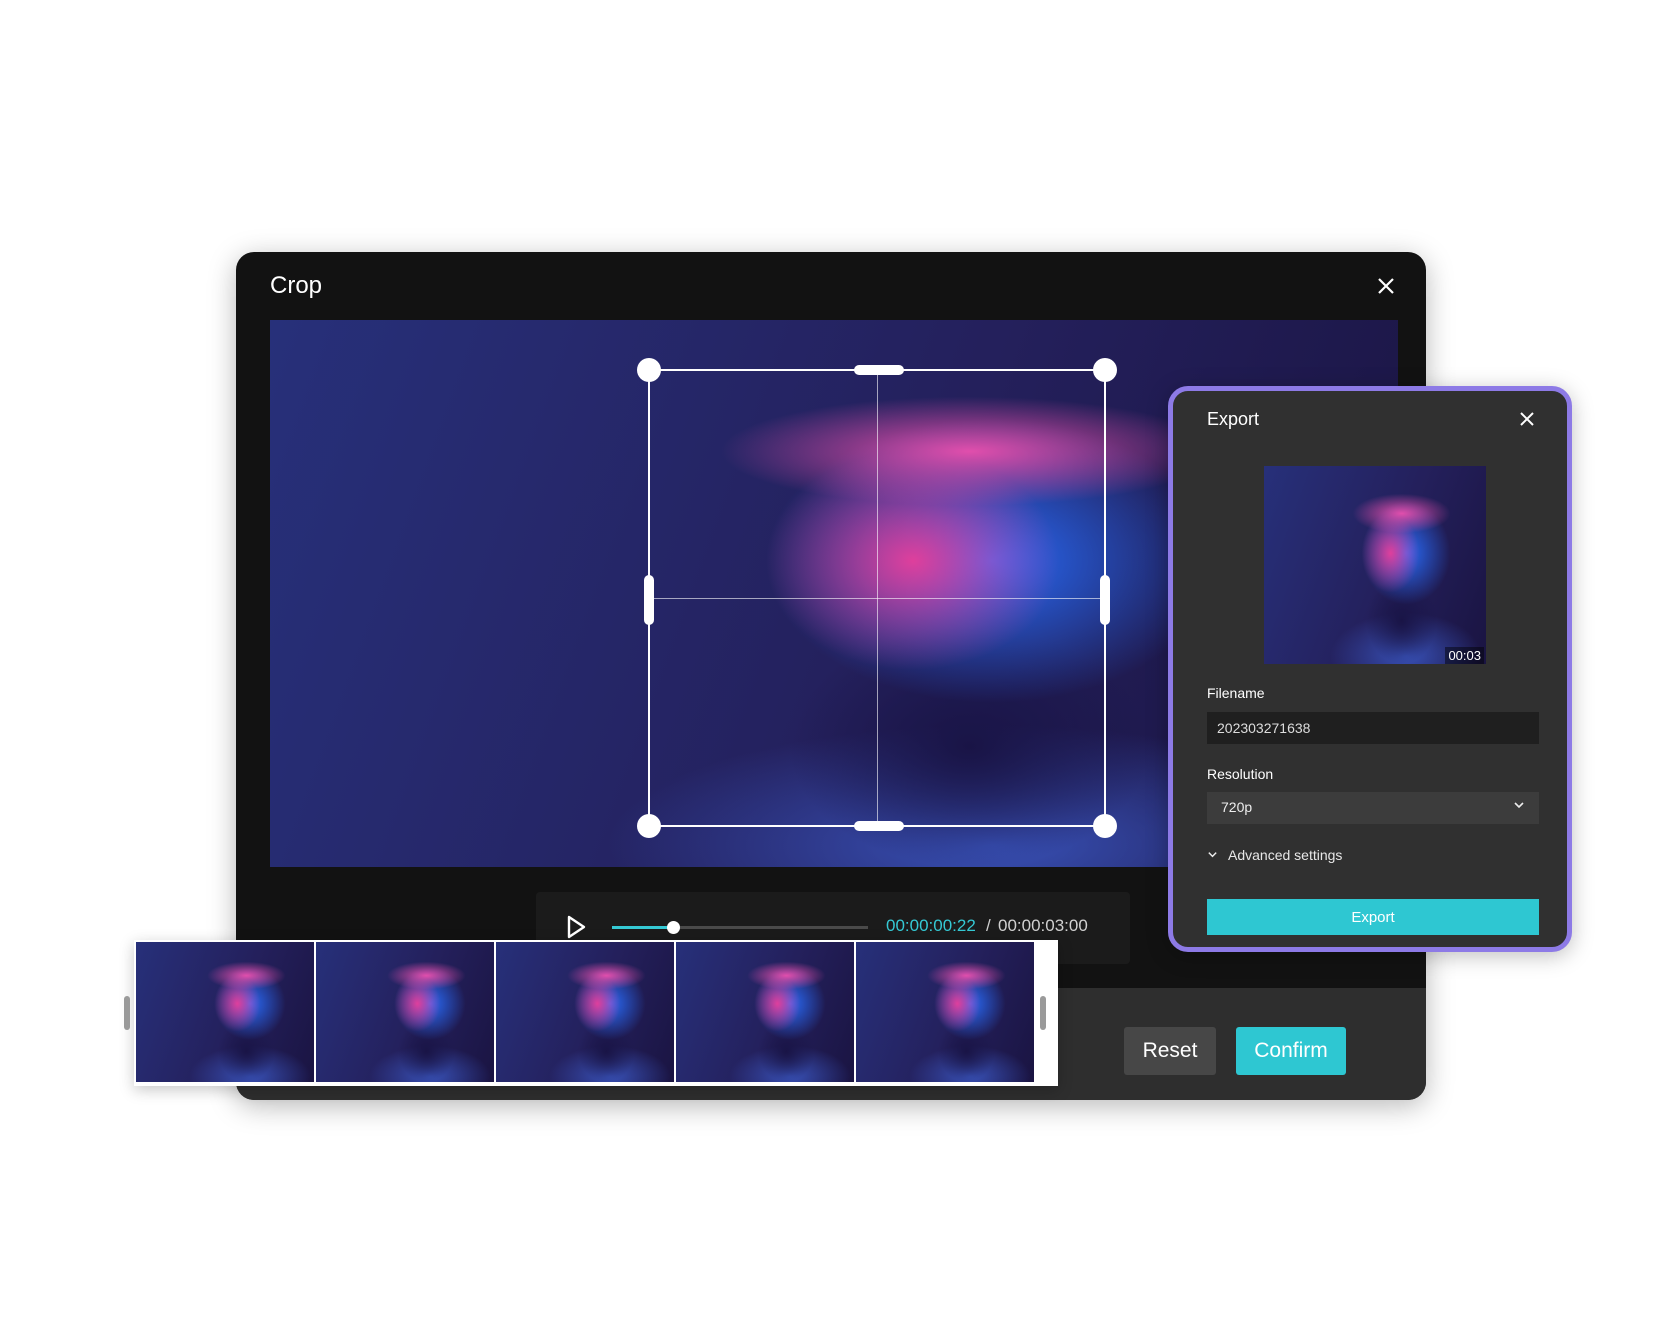 This screenshot has width=1680, height=1344. I want to click on play-icon, so click(576, 927).